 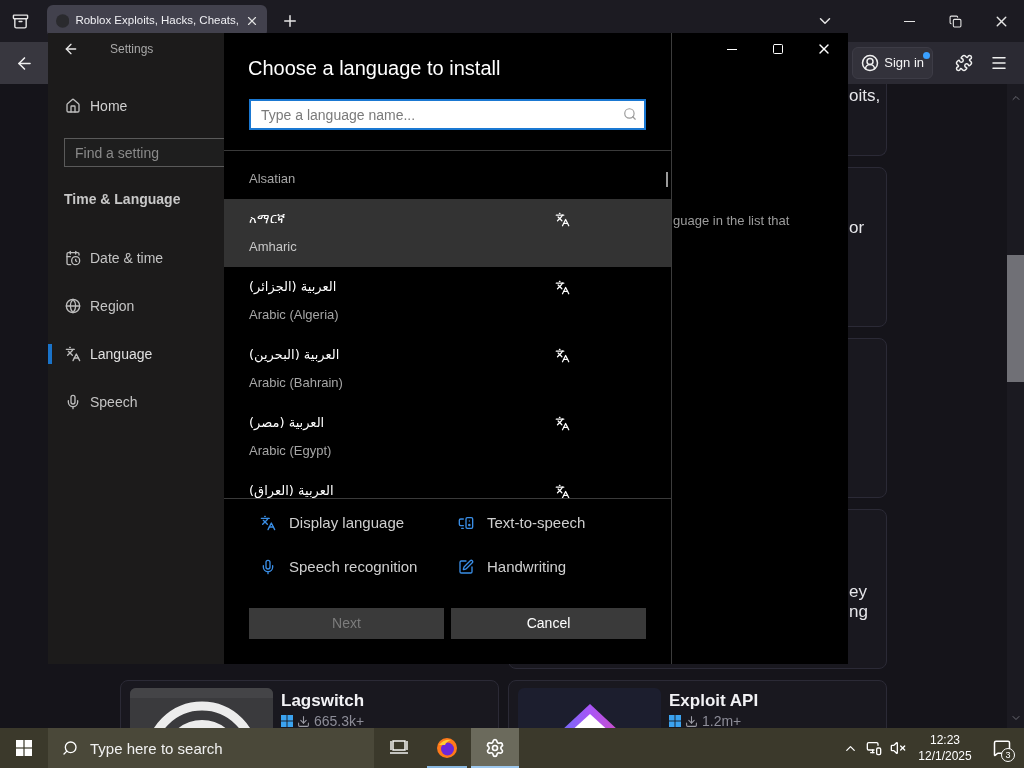 I want to click on tab-title: Roblox Exploits, Hacks, Cheats,, so click(x=157, y=21).